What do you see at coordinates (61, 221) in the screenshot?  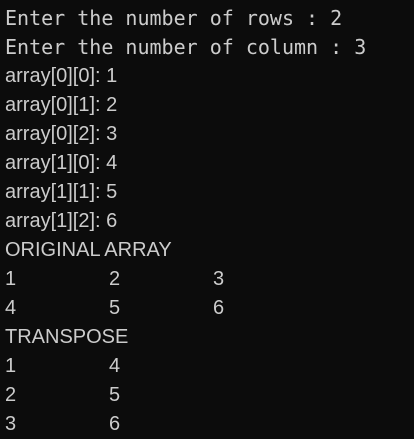 I see `input-line: array[1][2]: 6` at bounding box center [61, 221].